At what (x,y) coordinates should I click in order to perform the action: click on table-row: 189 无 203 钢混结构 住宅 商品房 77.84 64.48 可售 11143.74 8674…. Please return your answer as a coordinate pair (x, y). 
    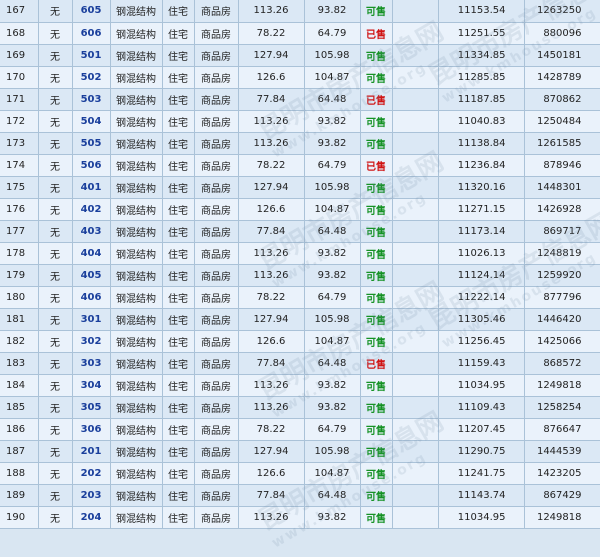
    Looking at the image, I should click on (300, 495).